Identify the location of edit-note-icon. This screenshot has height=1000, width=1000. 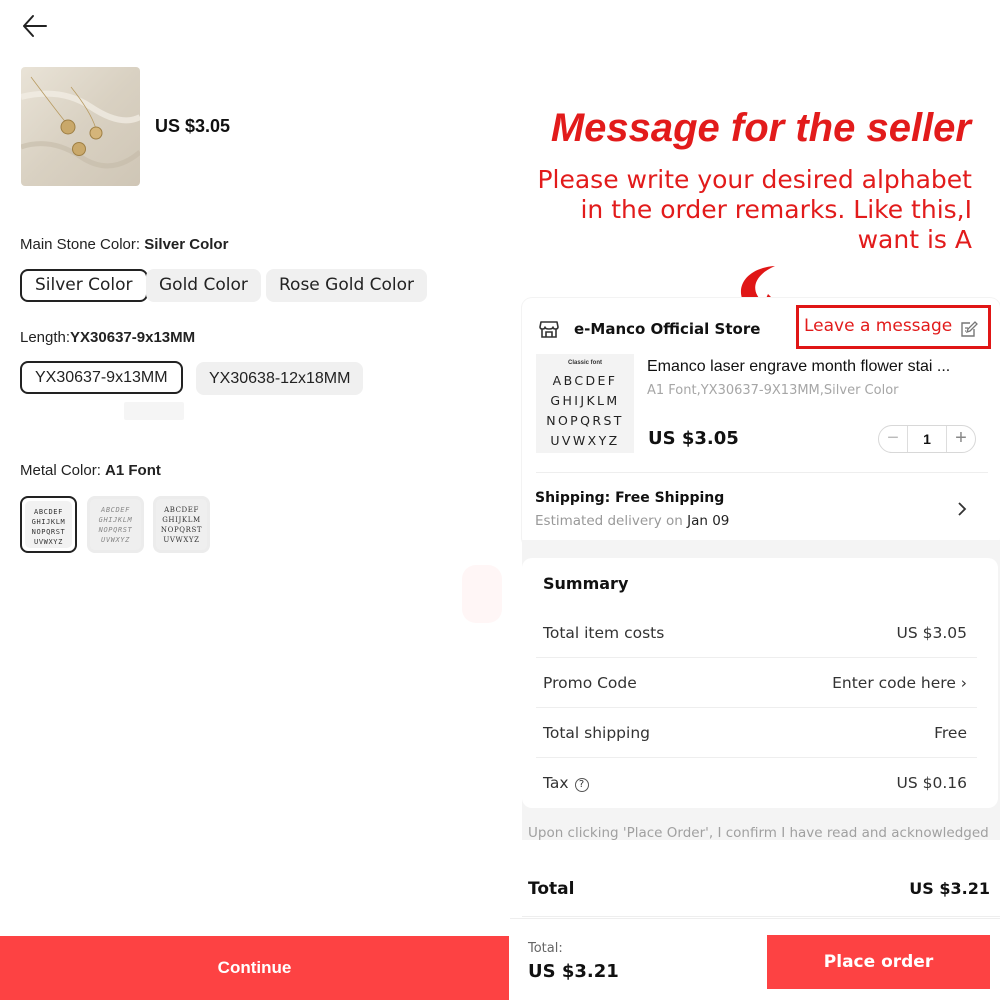
(969, 329).